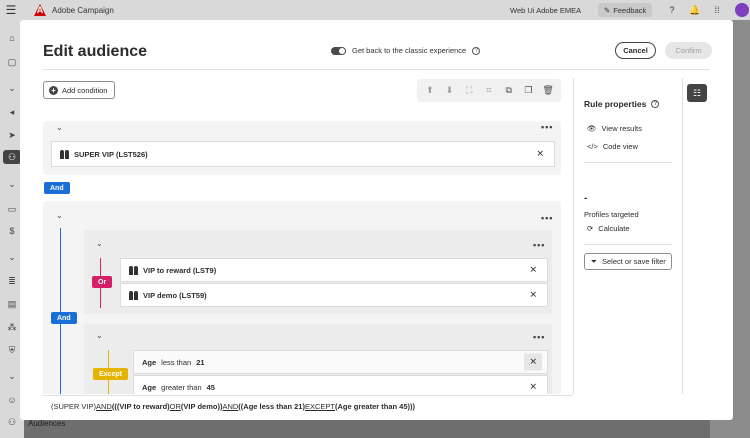 The height and width of the screenshot is (438, 750). Describe the element at coordinates (695, 10) in the screenshot. I see `notification-bell-icon: 🔔` at that location.